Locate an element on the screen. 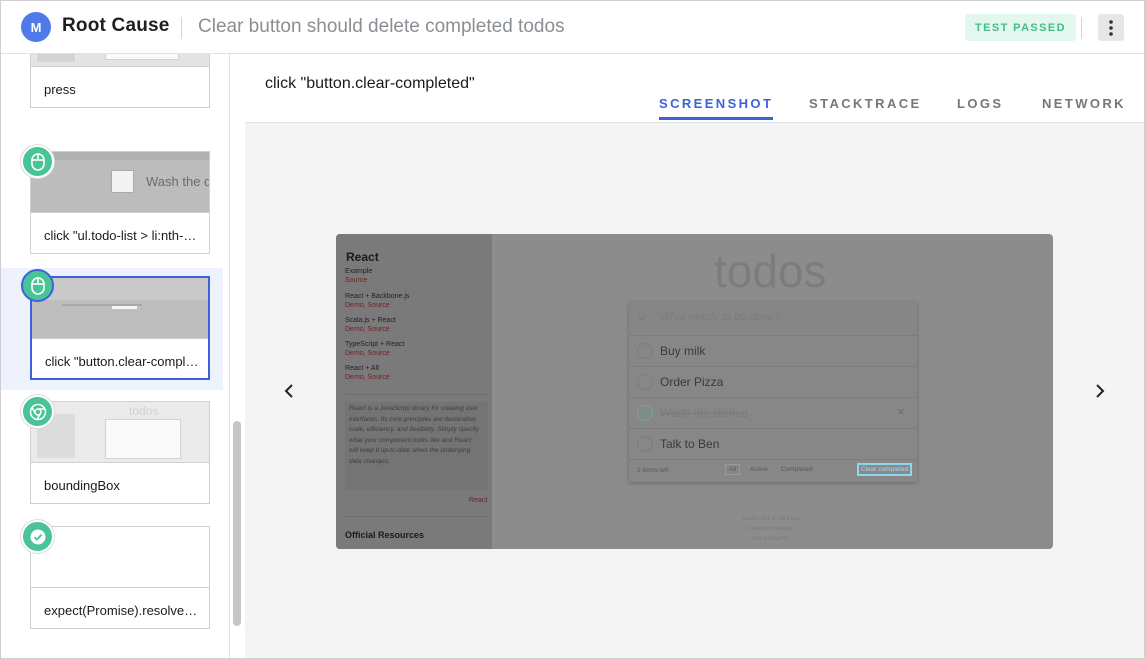 The image size is (1145, 659). ss-filter: Completed is located at coordinates (797, 469).